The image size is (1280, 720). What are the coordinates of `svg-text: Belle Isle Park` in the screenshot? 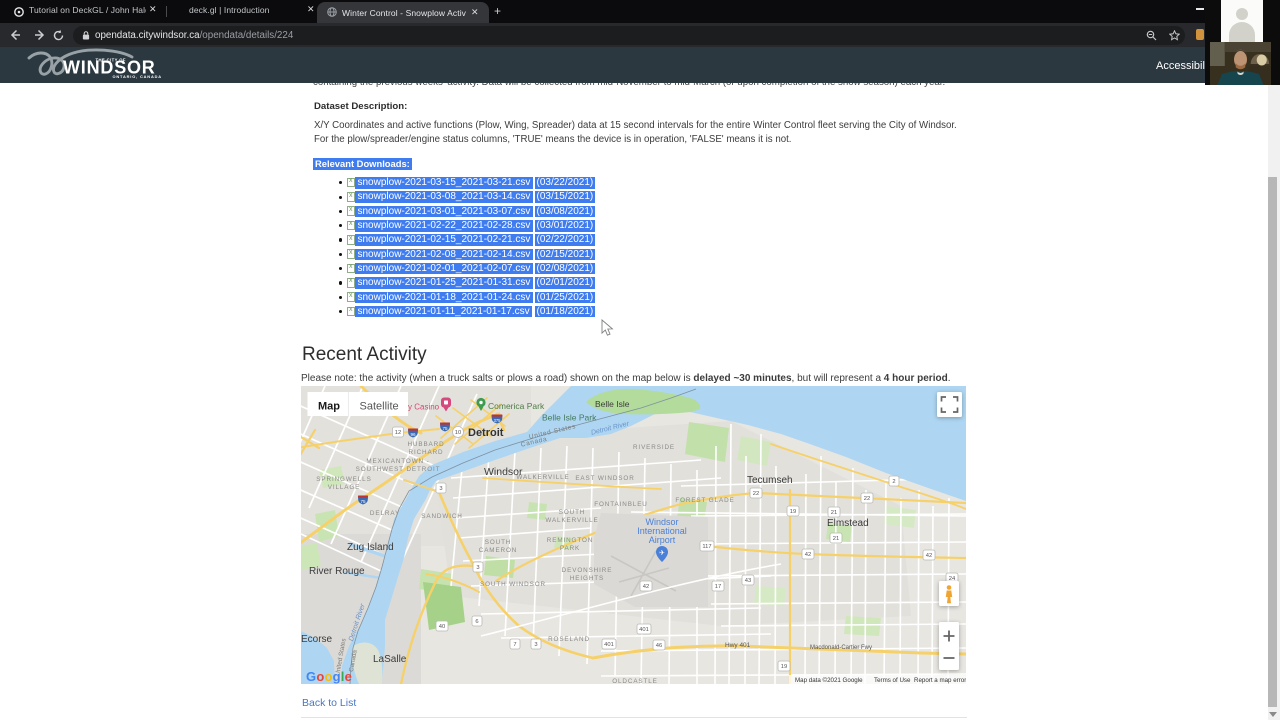 It's located at (569, 418).